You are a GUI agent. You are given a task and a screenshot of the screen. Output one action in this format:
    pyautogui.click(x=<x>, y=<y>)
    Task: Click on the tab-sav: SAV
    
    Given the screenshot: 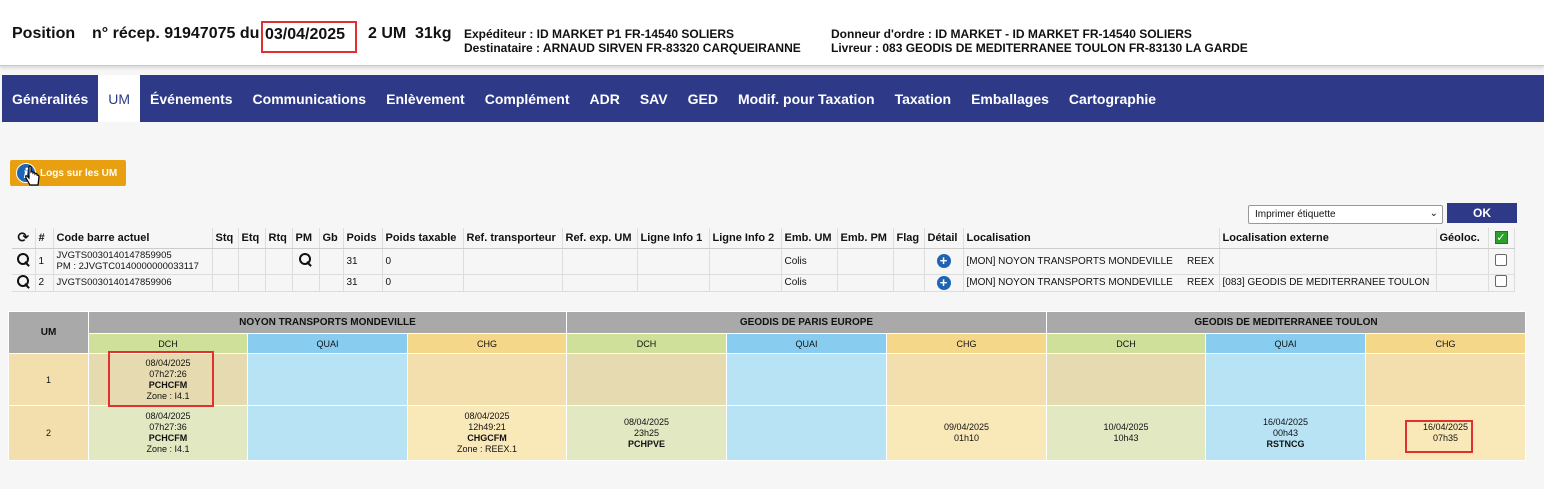 What is the action you would take?
    pyautogui.click(x=654, y=98)
    